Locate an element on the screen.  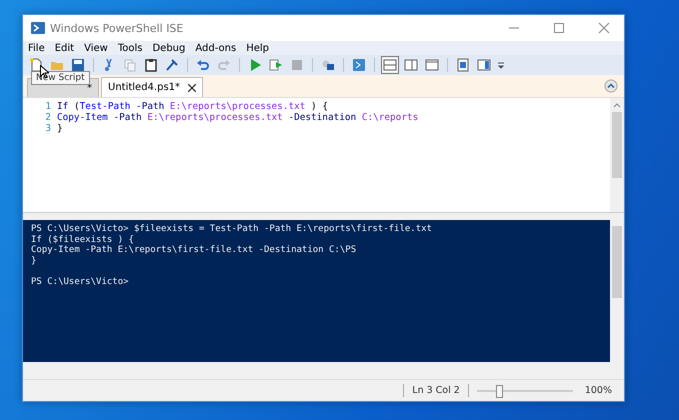
console-line: If ($fileexists ) { is located at coordinates (82, 239).